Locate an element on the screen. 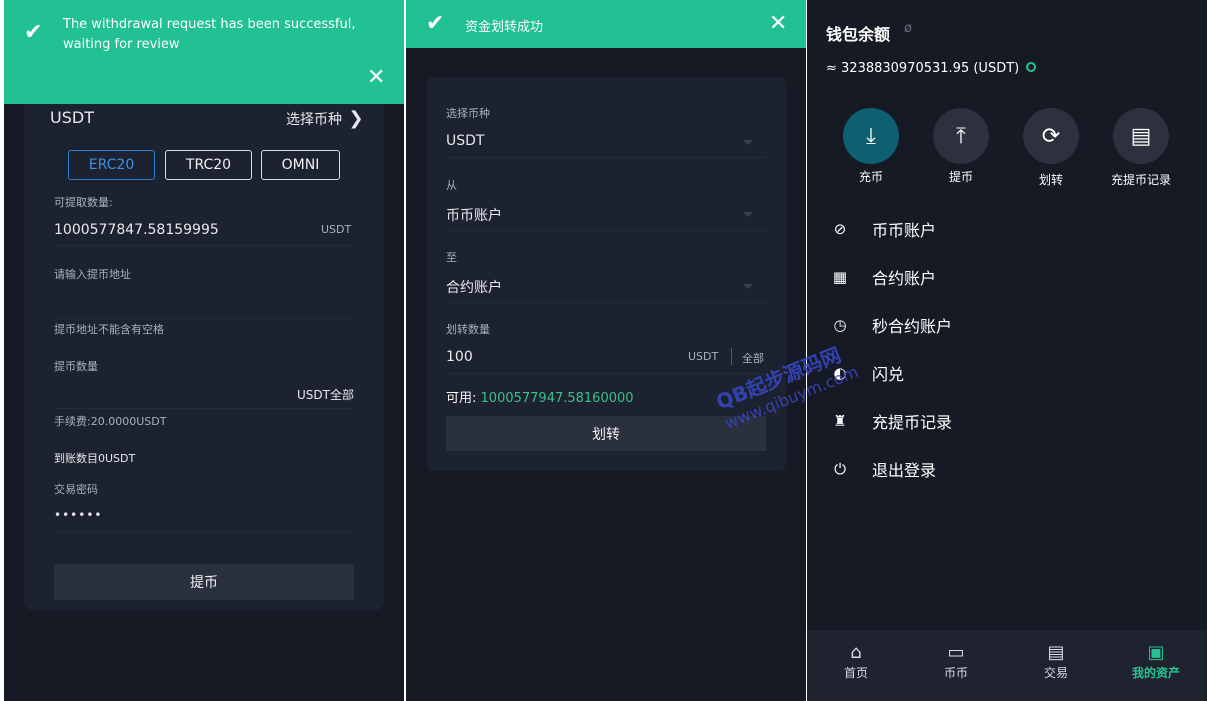 The height and width of the screenshot is (701, 1208). tab-home: ⌂ 首页 is located at coordinates (856, 661).